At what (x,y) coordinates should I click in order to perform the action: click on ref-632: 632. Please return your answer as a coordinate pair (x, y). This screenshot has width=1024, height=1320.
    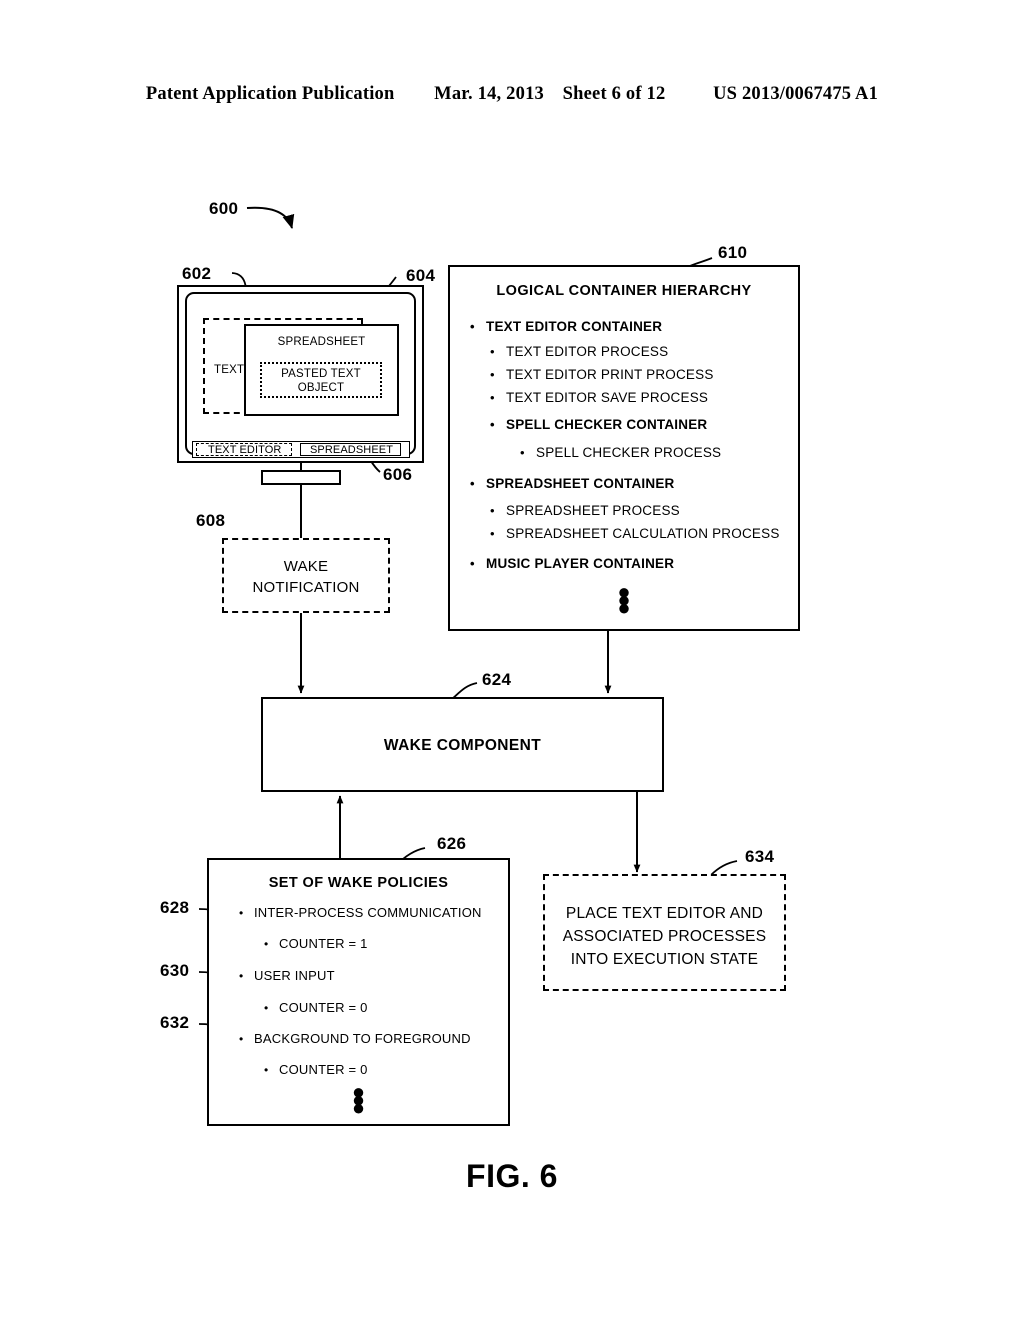
    Looking at the image, I should click on (175, 1022).